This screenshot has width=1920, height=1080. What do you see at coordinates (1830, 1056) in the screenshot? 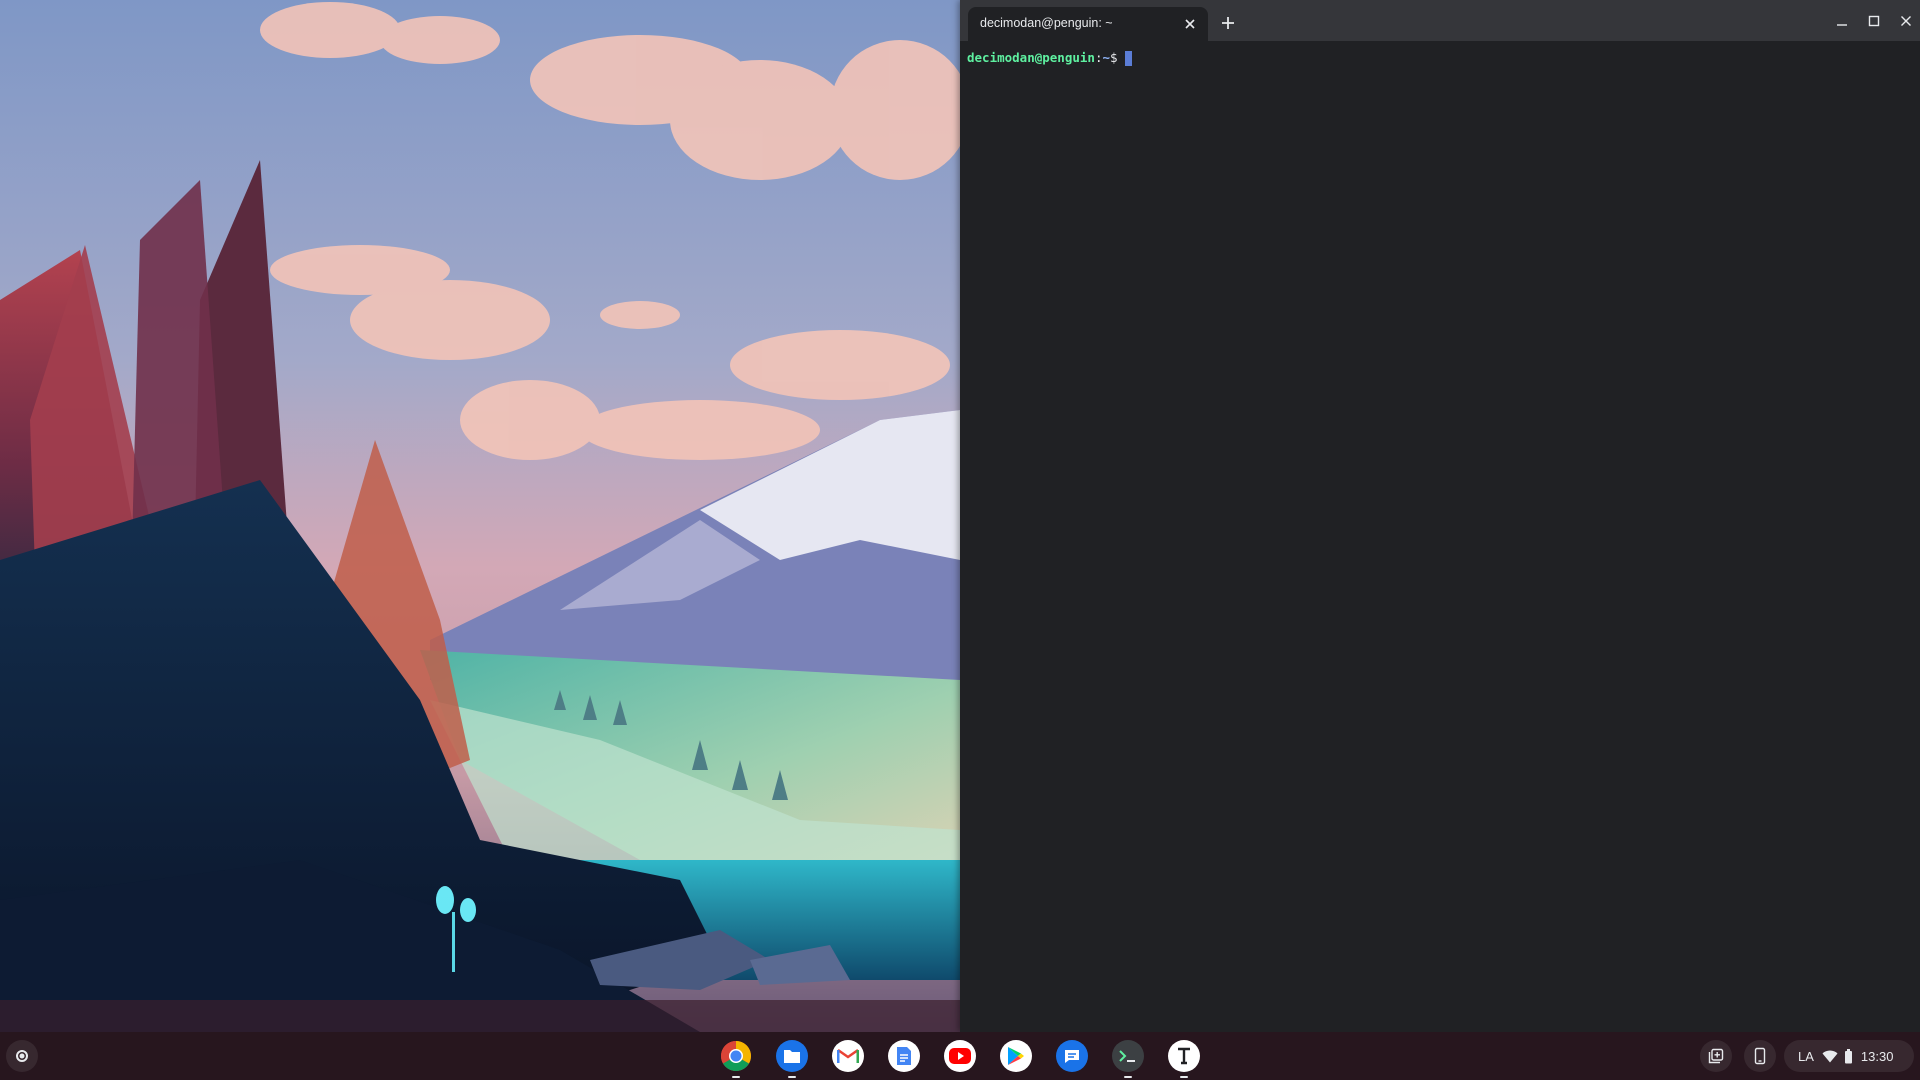
I see `wifi-icon` at bounding box center [1830, 1056].